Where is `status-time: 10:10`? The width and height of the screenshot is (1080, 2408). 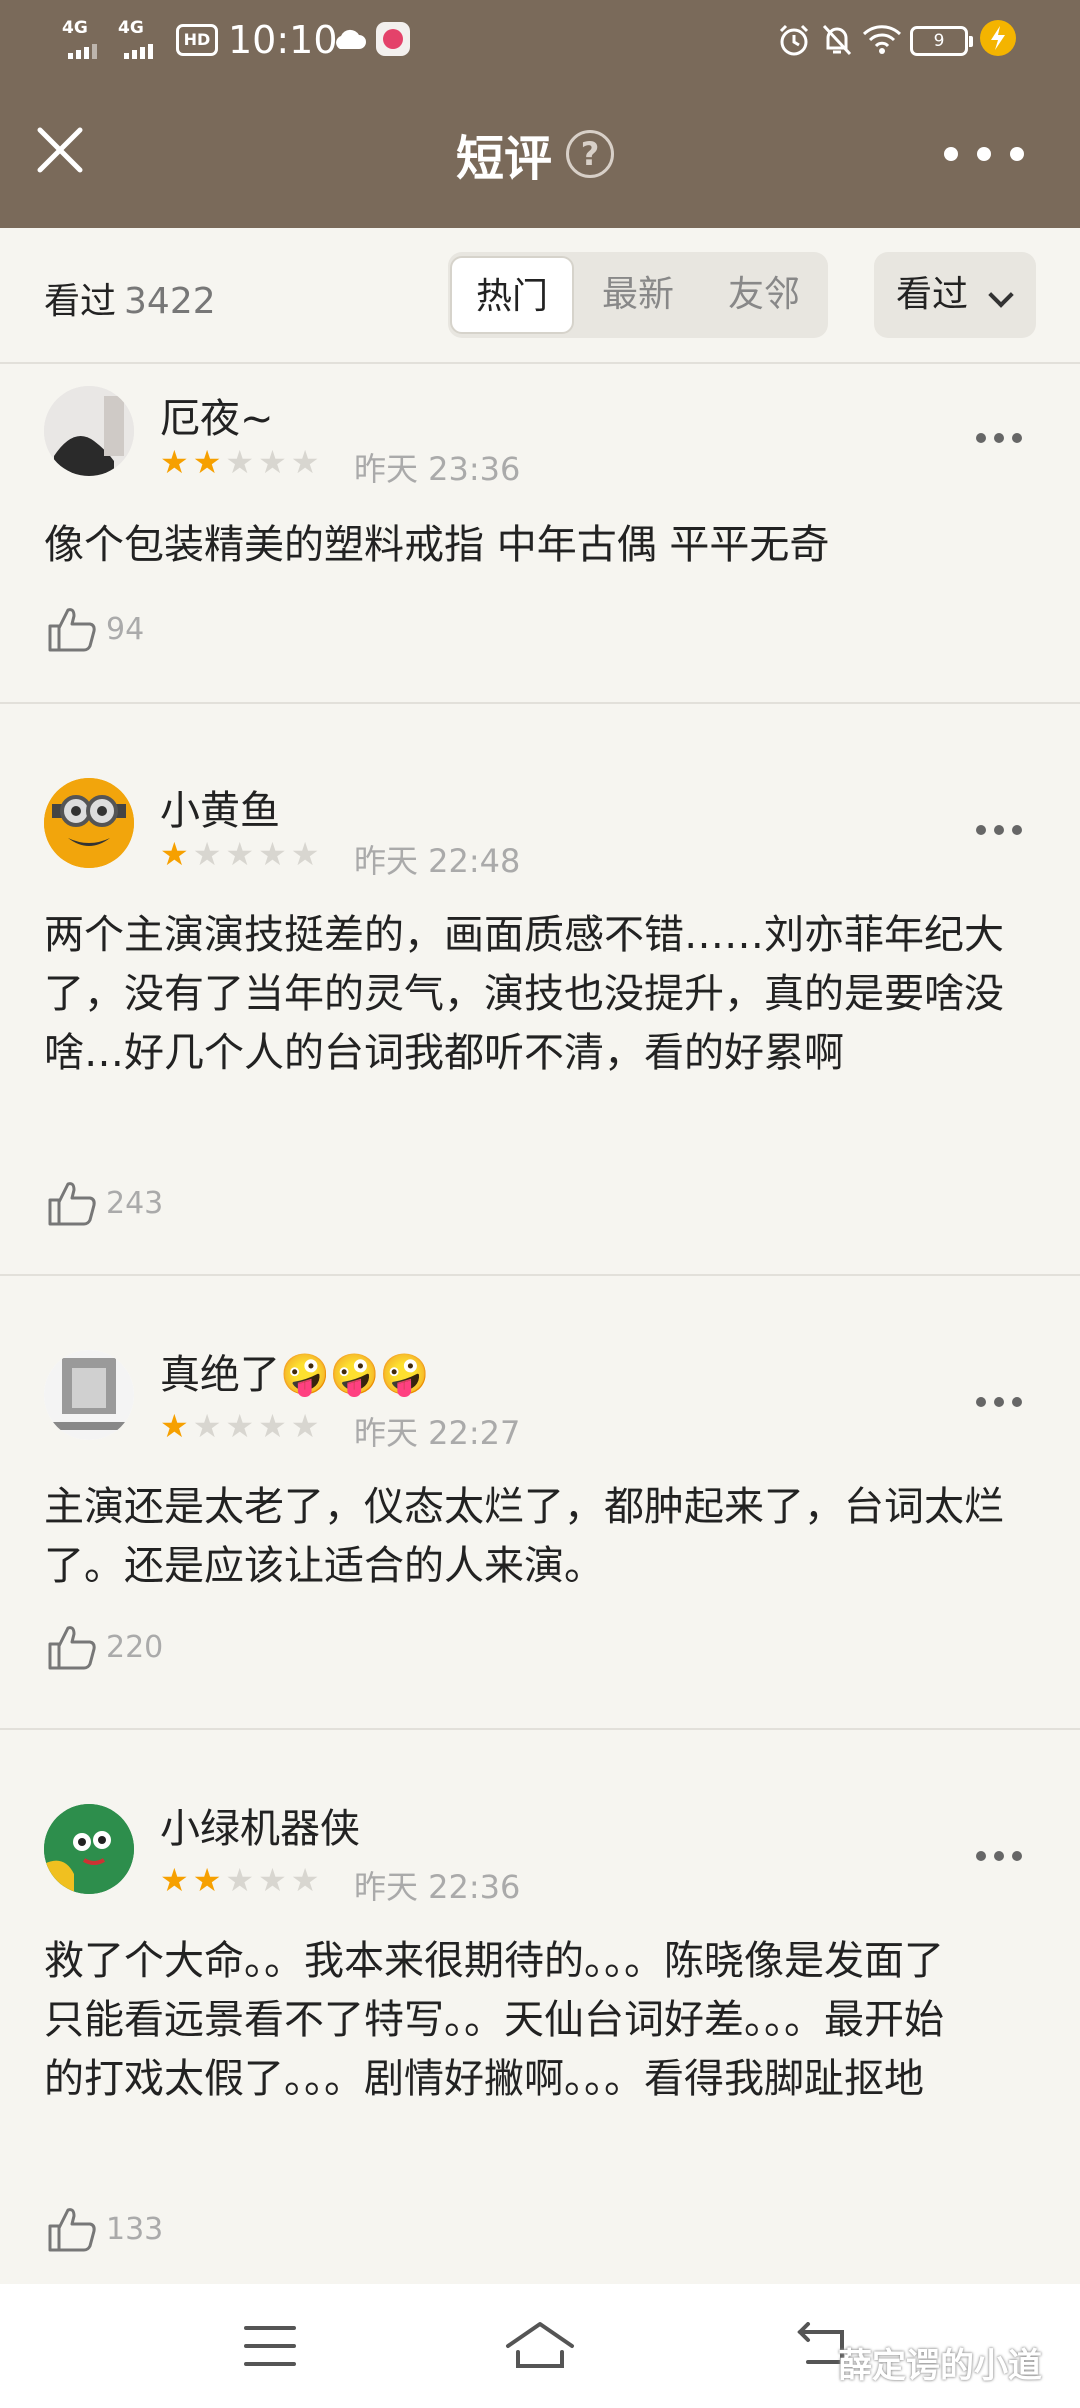 status-time: 10:10 is located at coordinates (283, 40).